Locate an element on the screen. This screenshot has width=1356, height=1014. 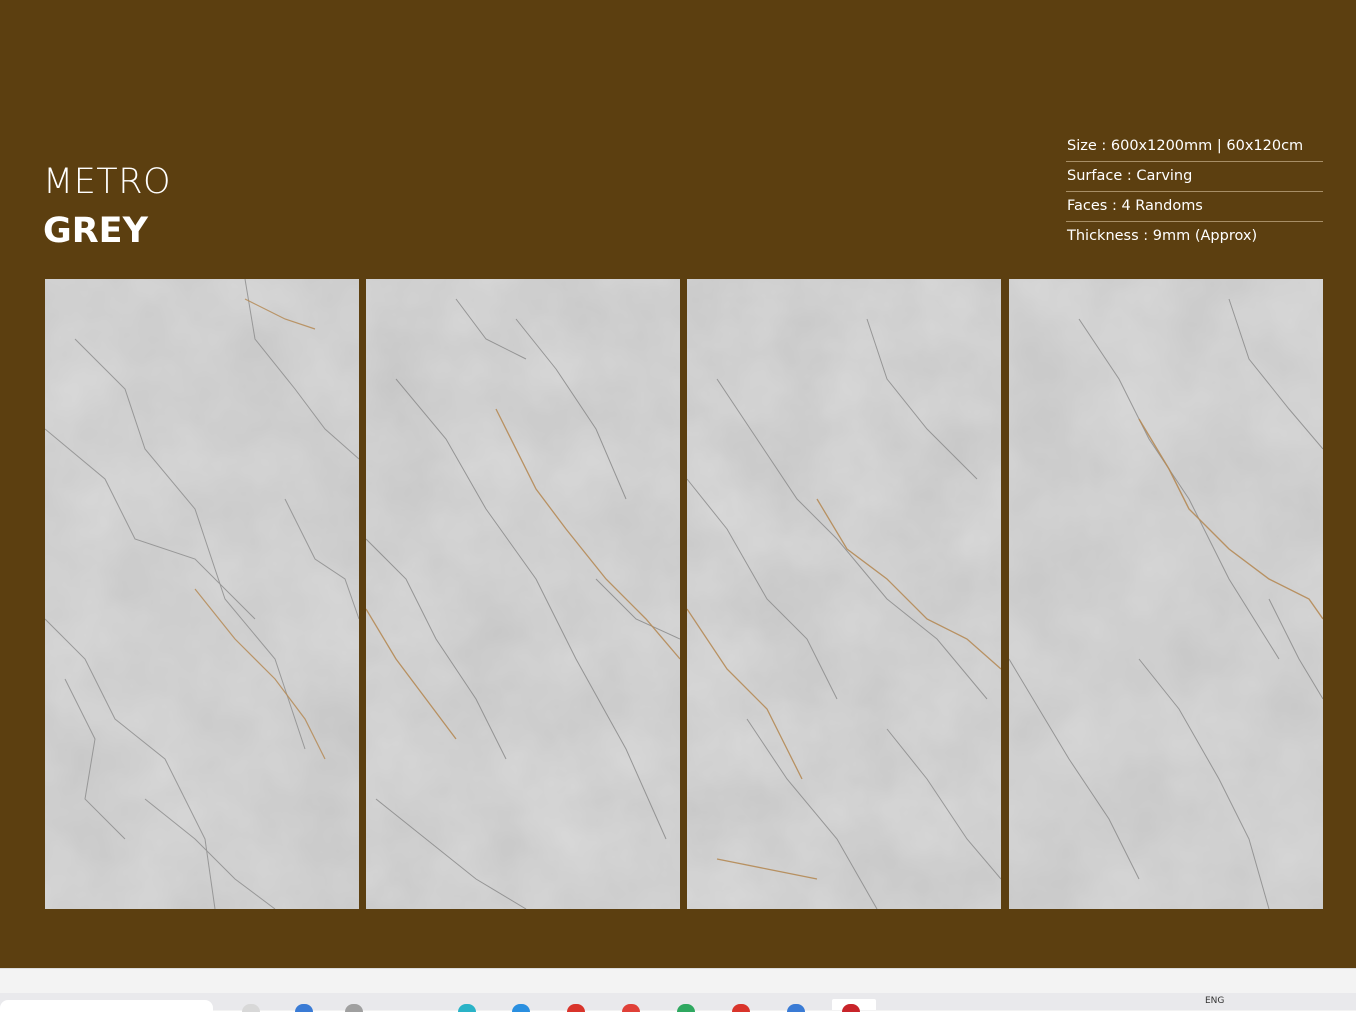
spec-surface: Surface : Carving is located at coordinates (1194, 177).